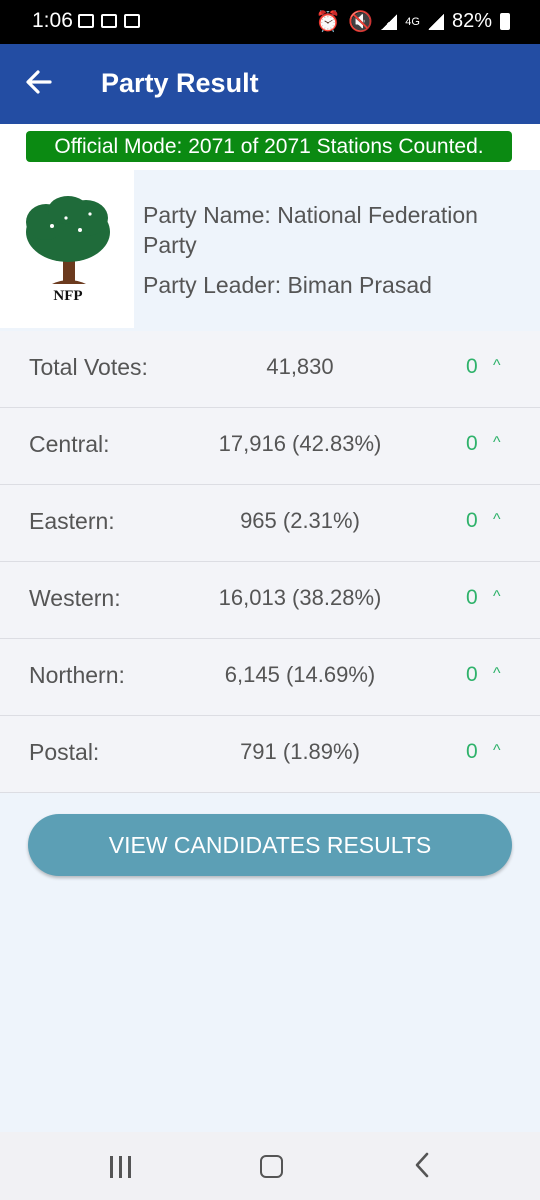  Describe the element at coordinates (52, 20) in the screenshot. I see `status-time: 1:06` at that location.